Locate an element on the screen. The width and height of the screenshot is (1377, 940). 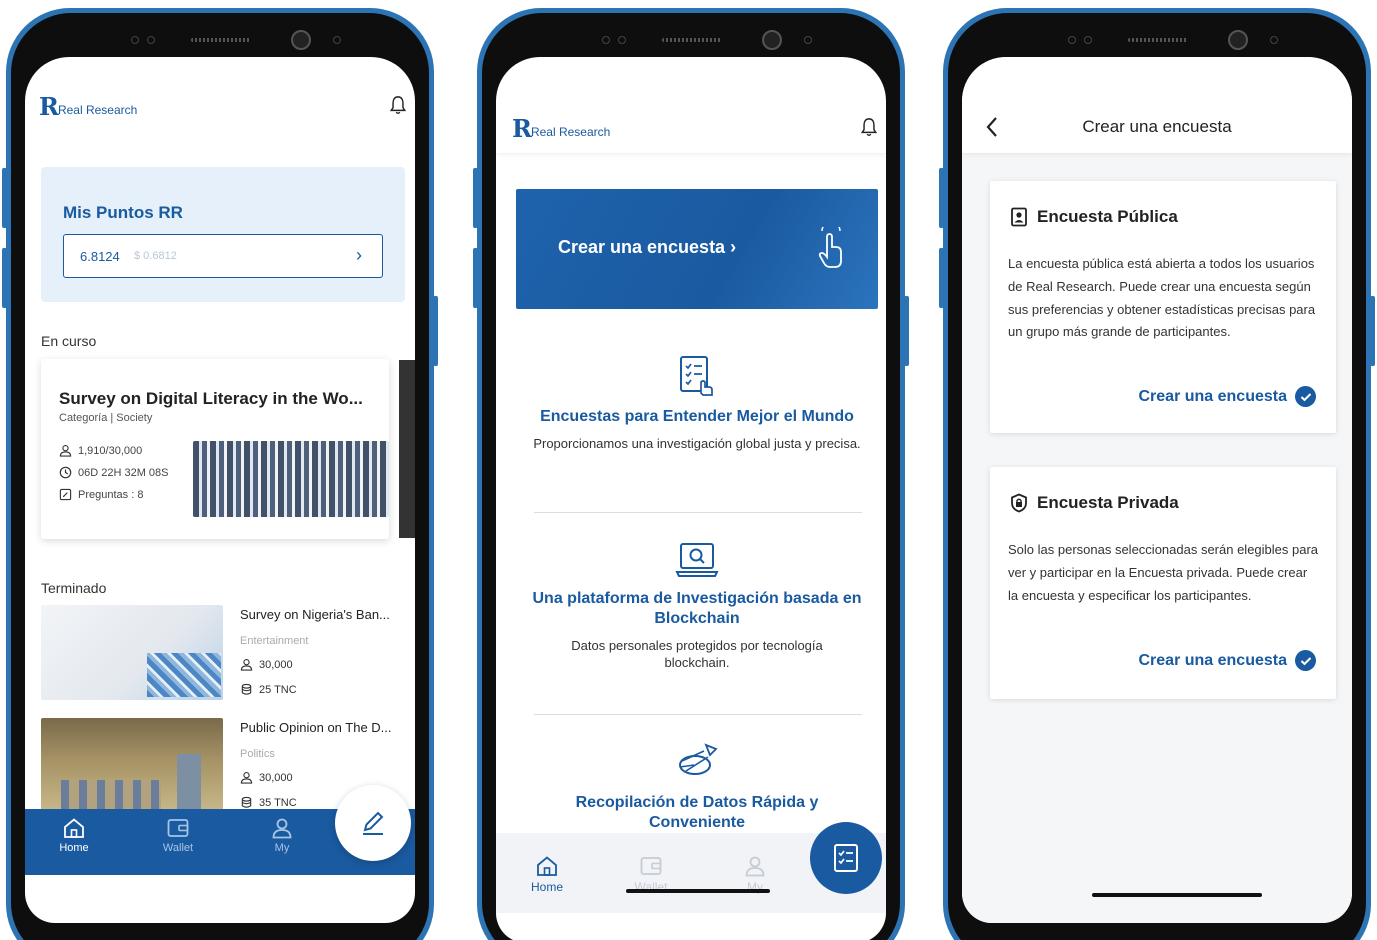
reward-row: 25 TNC is located at coordinates (268, 689).